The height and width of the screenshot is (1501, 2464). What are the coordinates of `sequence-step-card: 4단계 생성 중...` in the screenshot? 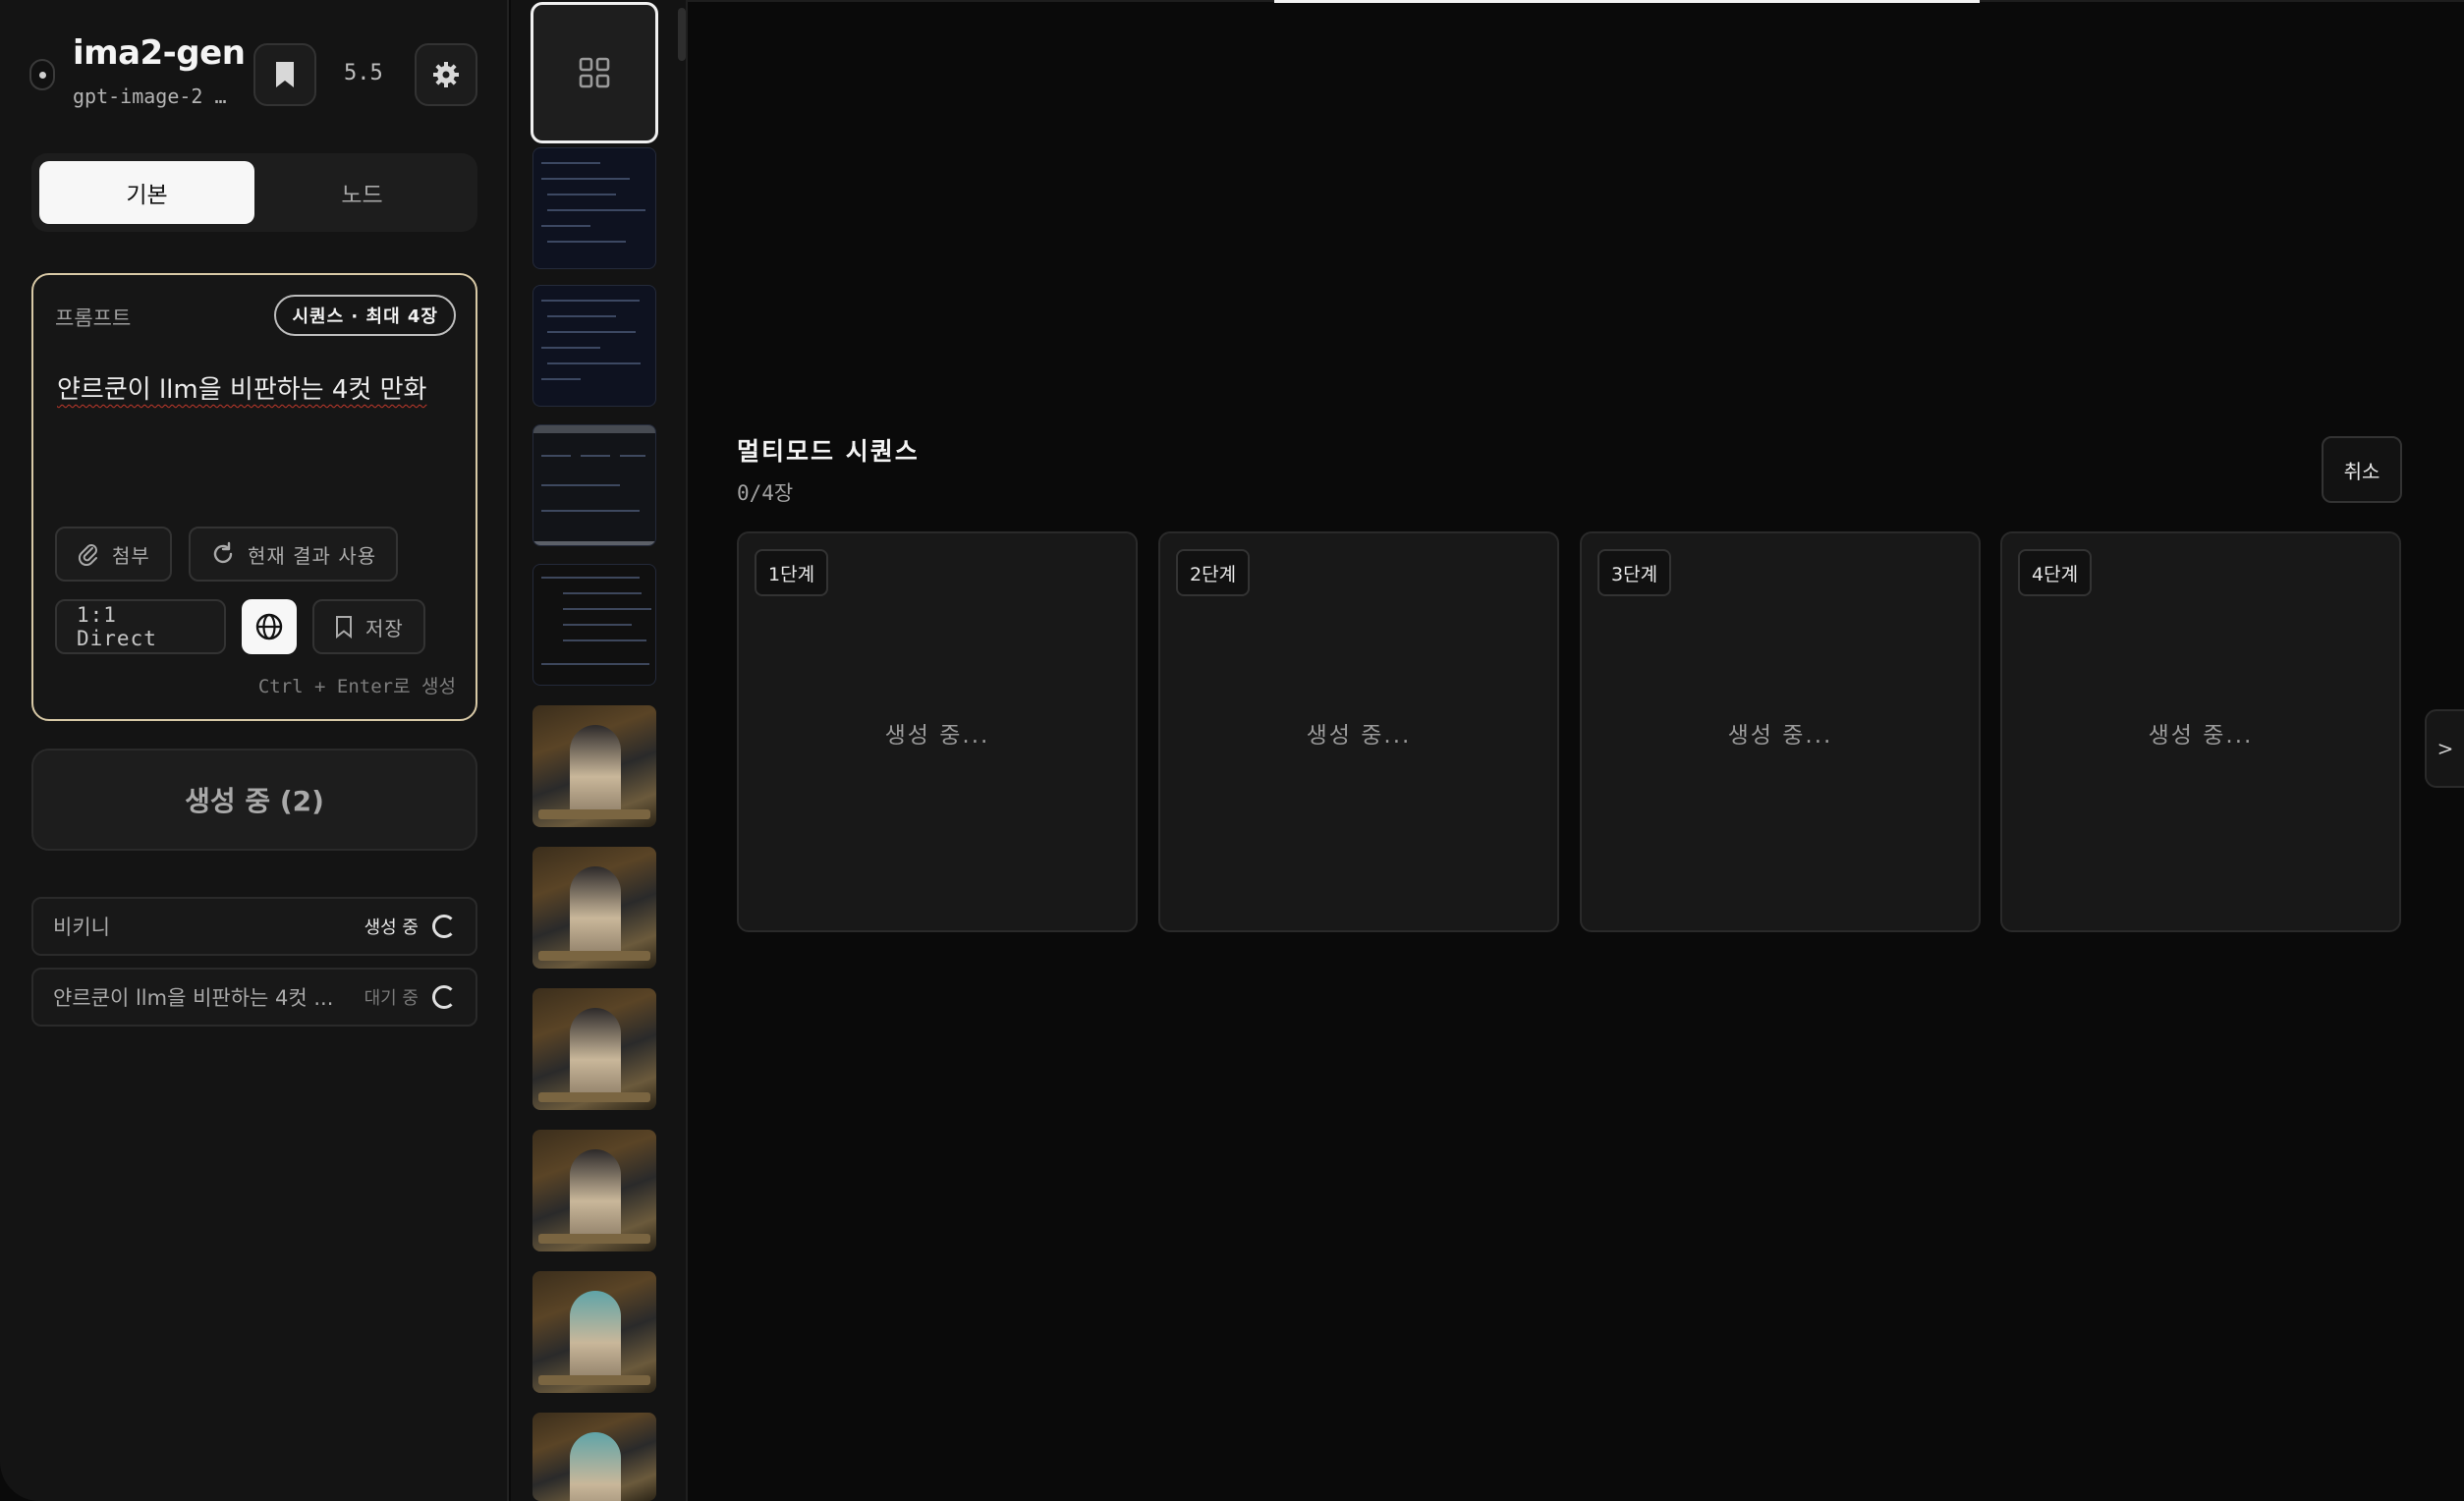 It's located at (2200, 731).